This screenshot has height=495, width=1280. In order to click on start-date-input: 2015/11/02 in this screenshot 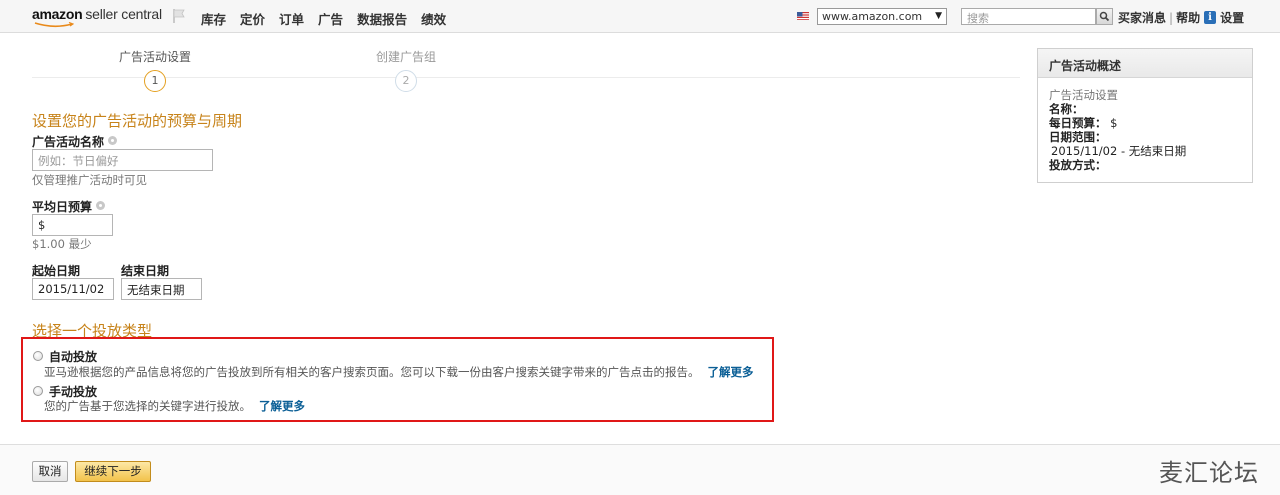, I will do `click(73, 289)`.